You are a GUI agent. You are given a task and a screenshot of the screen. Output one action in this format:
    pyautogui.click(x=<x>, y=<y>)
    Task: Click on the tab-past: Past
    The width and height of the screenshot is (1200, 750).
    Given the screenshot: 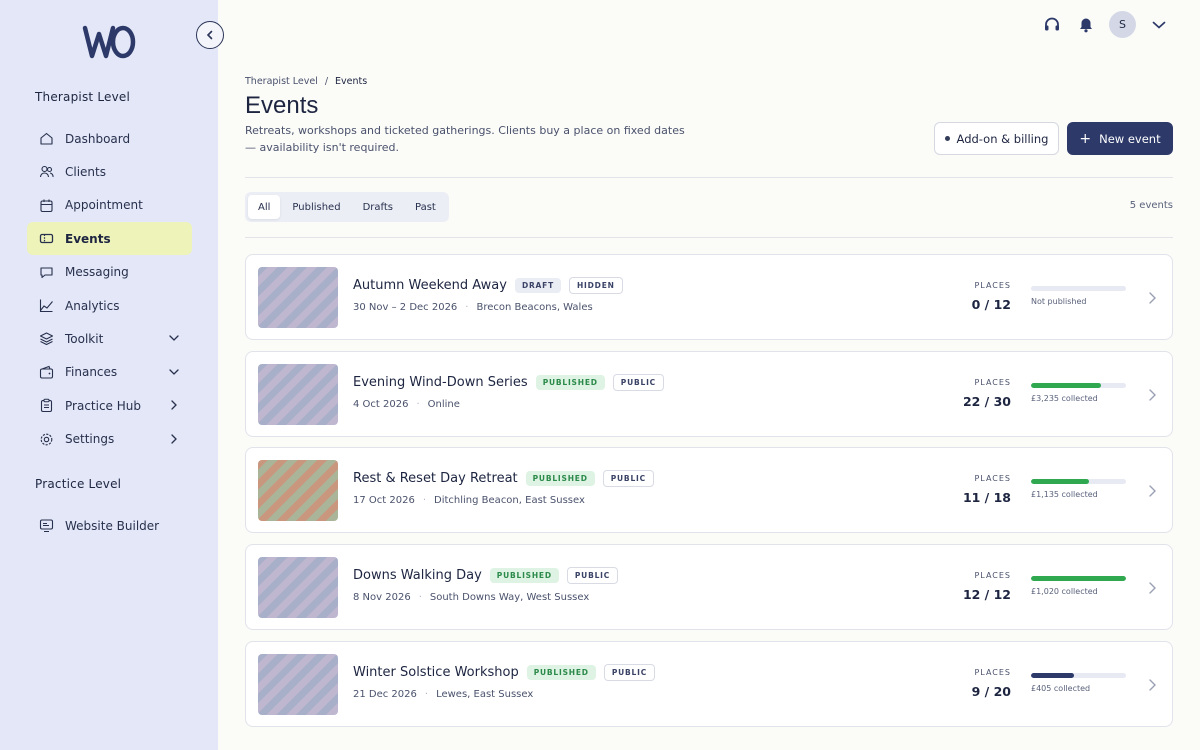 What is the action you would take?
    pyautogui.click(x=425, y=207)
    